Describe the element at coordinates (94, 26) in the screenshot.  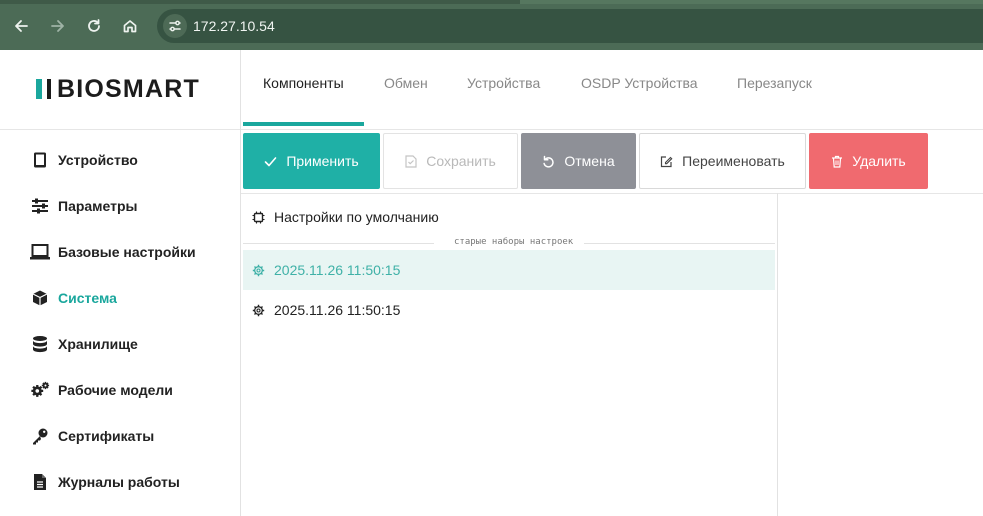
I see `reload-icon` at that location.